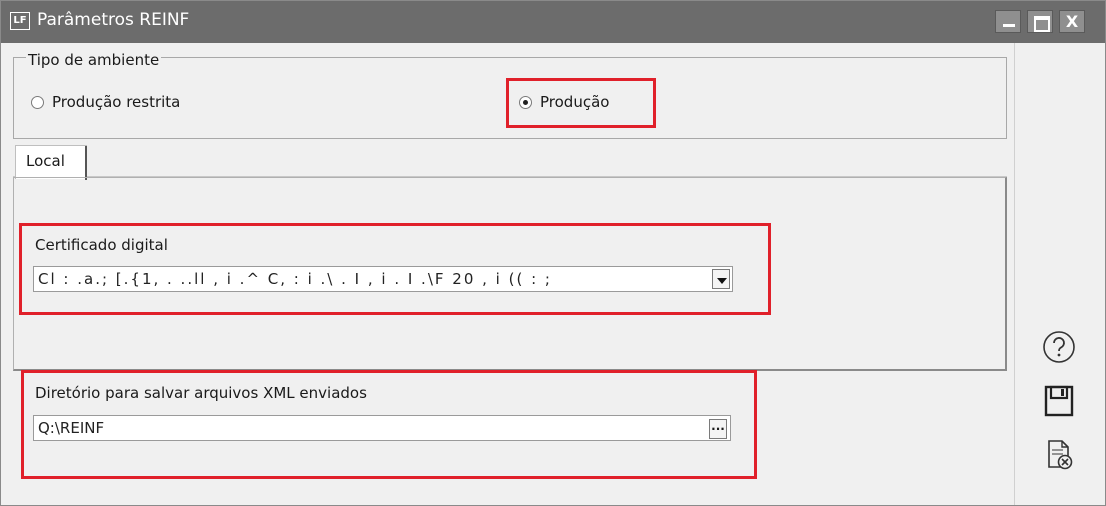  I want to click on highlight-certificate, so click(395, 269).